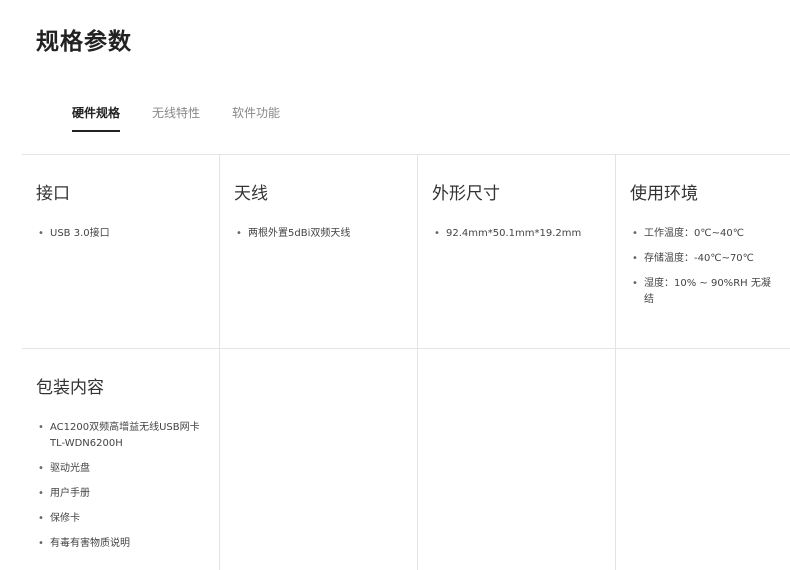 This screenshot has width=790, height=570. I want to click on page-title: 规格参数, so click(84, 42).